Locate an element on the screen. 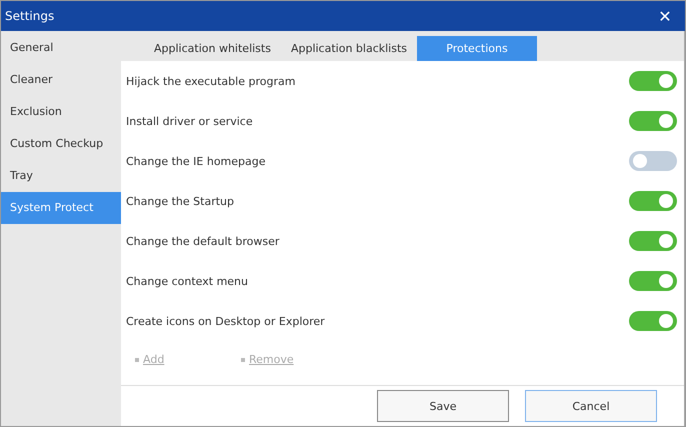 The height and width of the screenshot is (427, 686). sidebar-item: Tray is located at coordinates (61, 176).